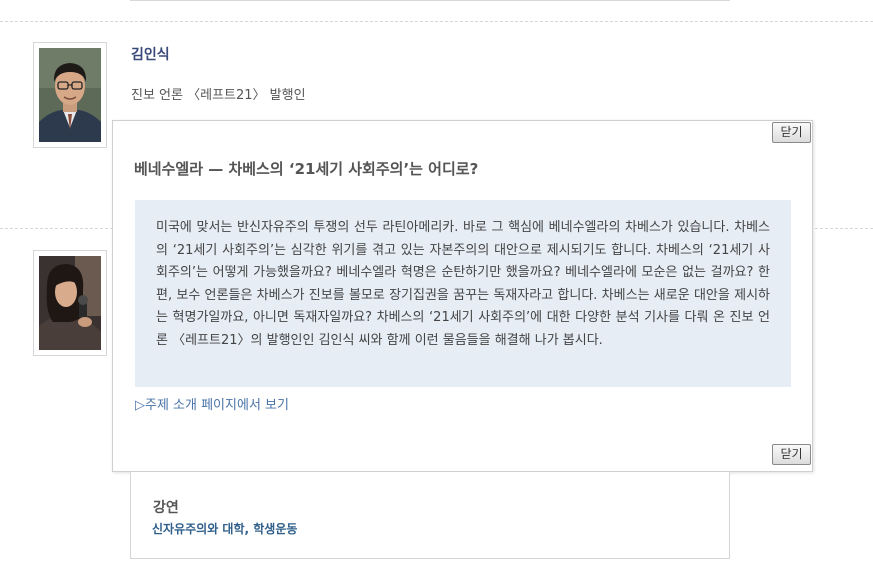 The image size is (873, 579). Describe the element at coordinates (430, 515) in the screenshot. I see `lecture-box: 강연 신자유주의와 대학, 학생운동` at that location.